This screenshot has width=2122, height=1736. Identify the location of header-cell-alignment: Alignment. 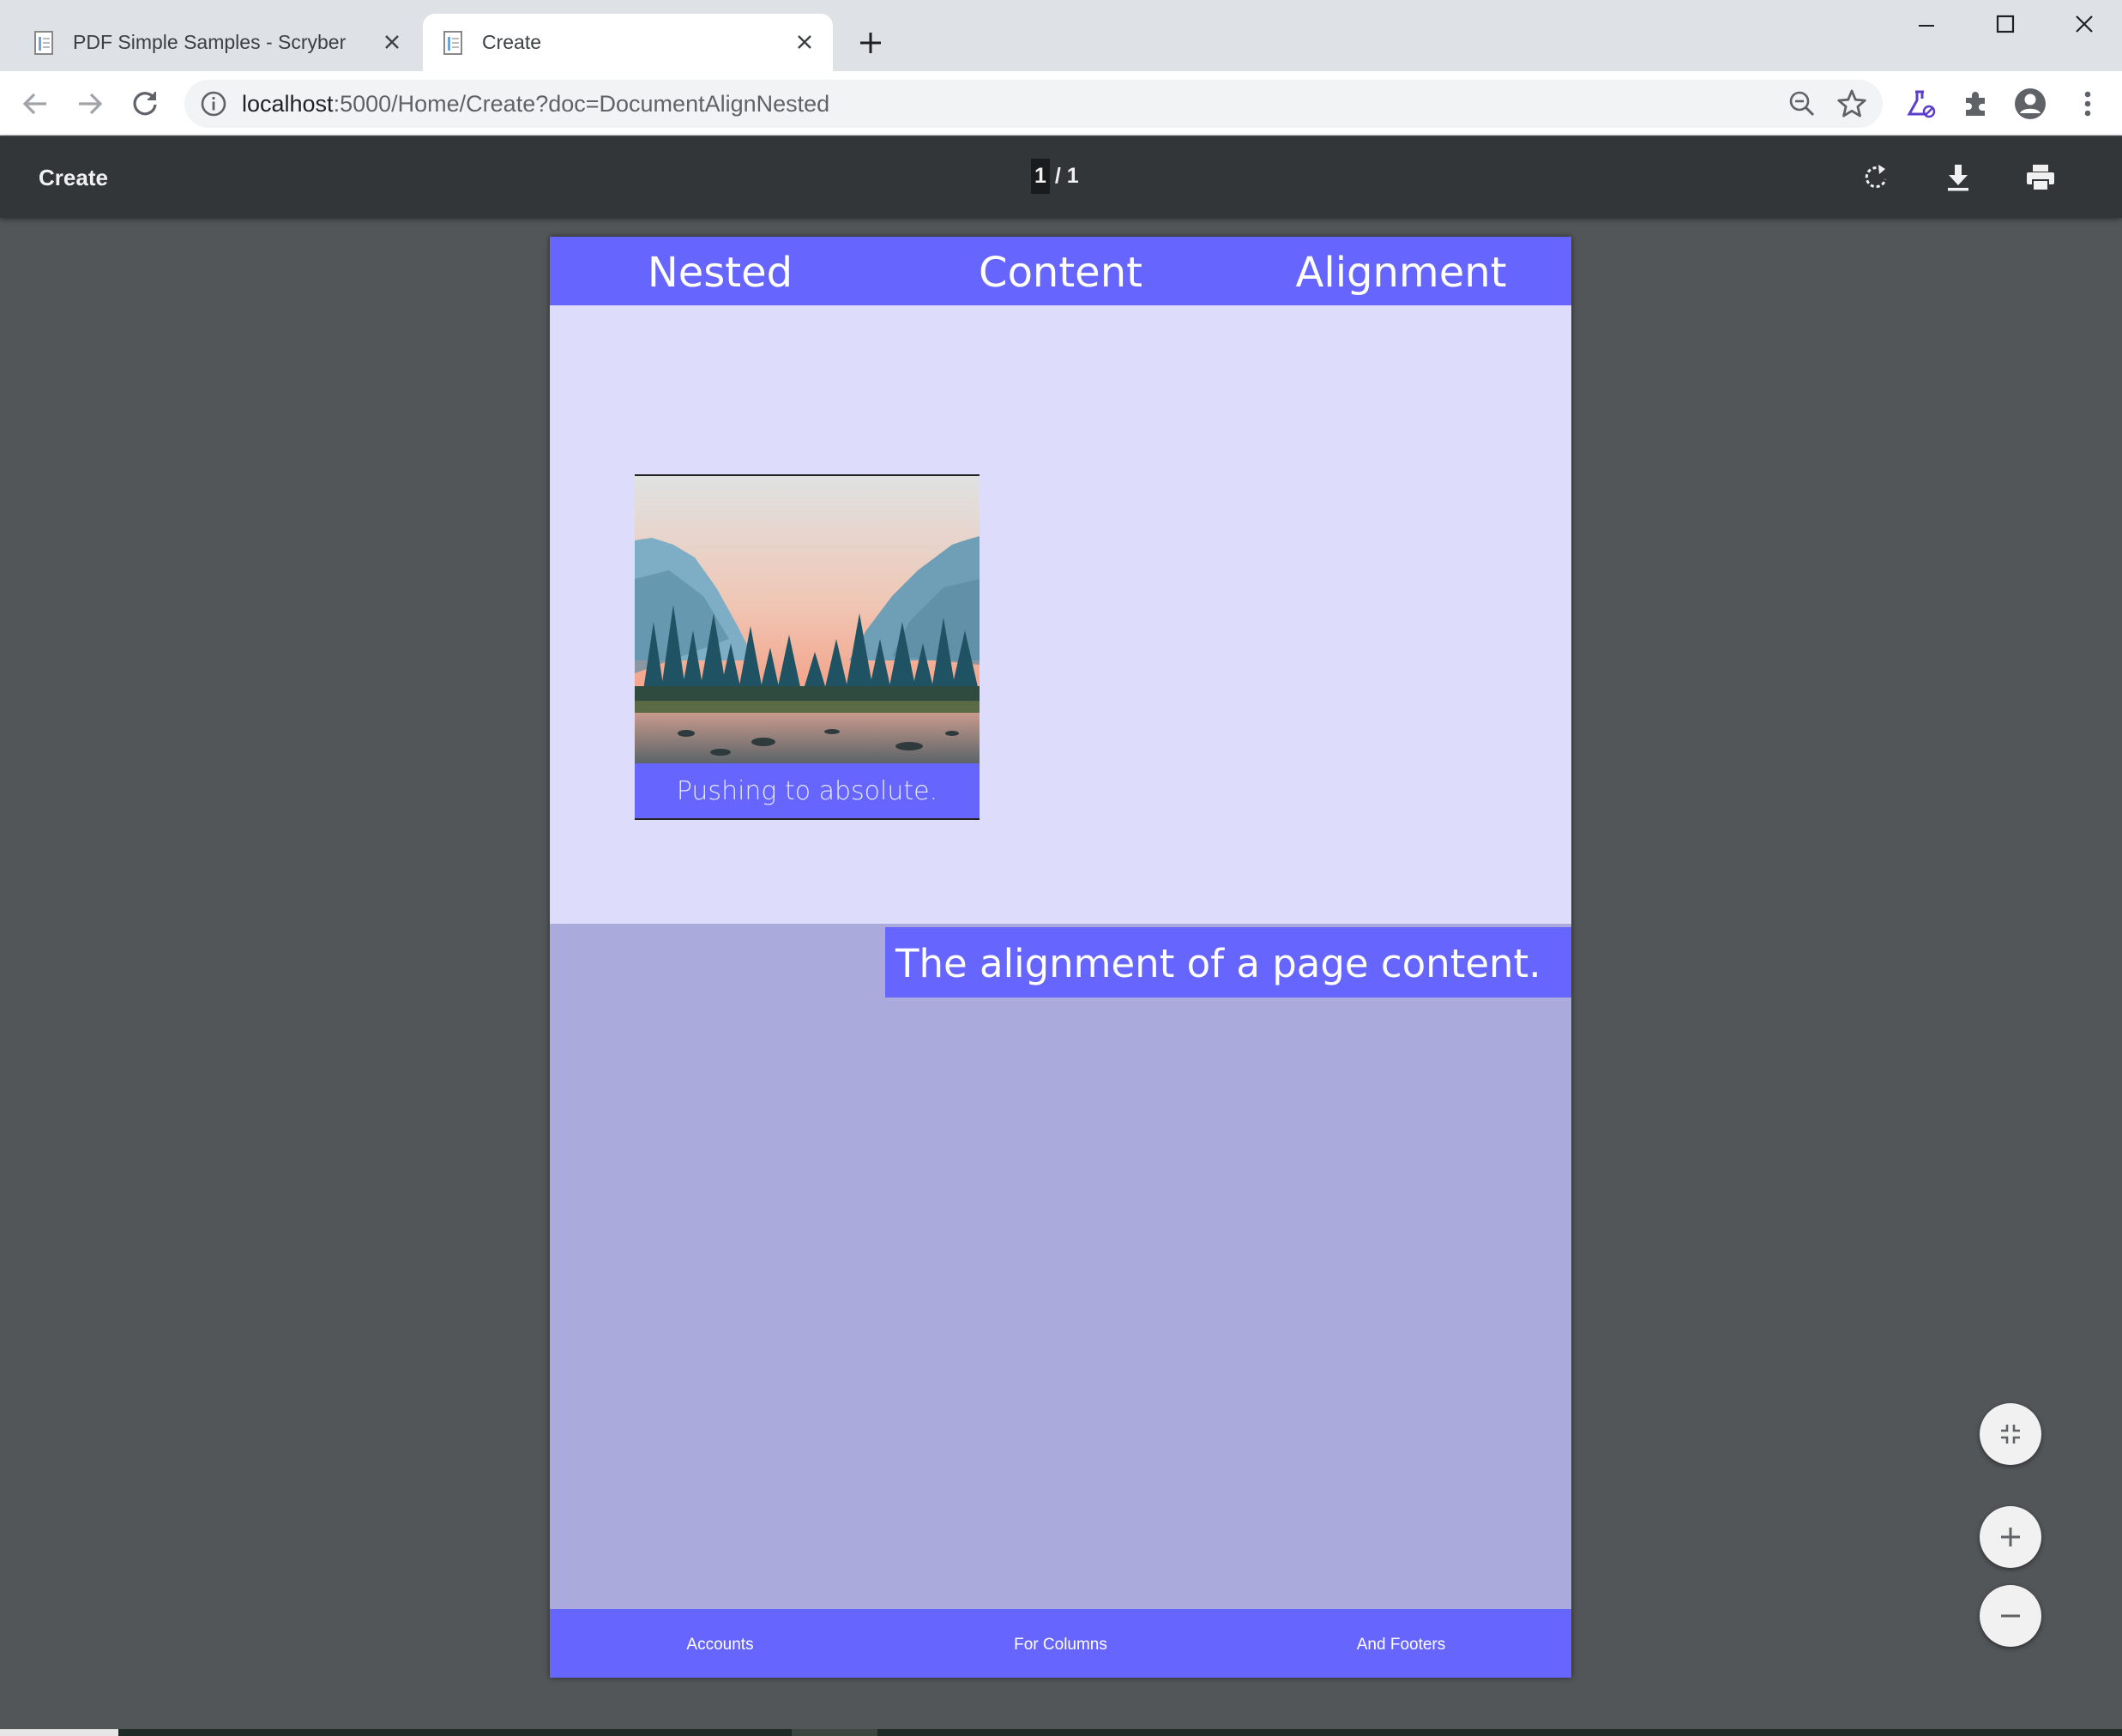
(1401, 273).